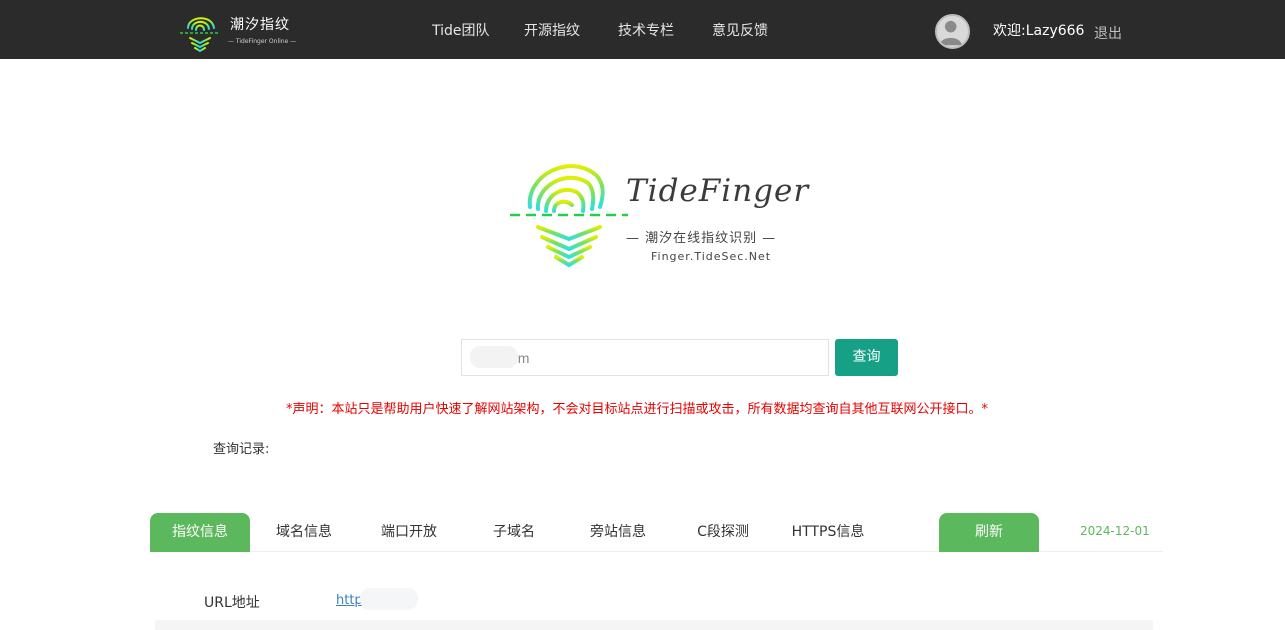 This screenshot has height=630, width=1285. I want to click on tab-sibling-sites: 旁站信息, so click(618, 532).